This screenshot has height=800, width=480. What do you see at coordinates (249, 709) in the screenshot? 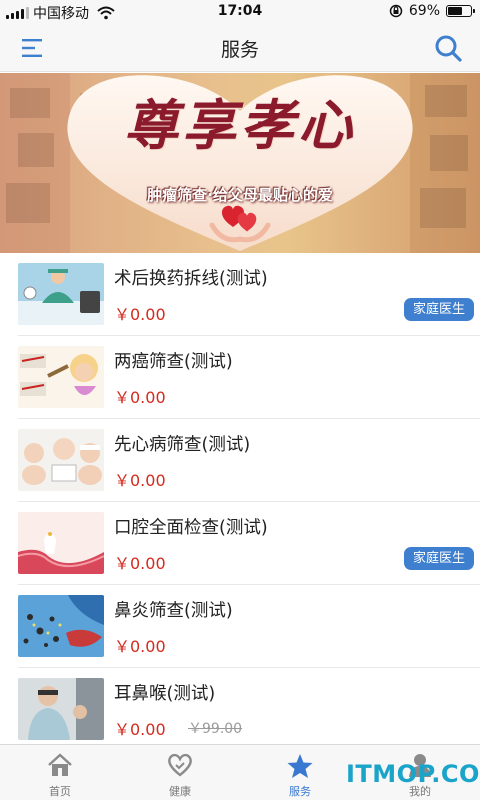
I see `service-item: 耳鼻喉(测试) ￥0.00 ￥99.00` at bounding box center [249, 709].